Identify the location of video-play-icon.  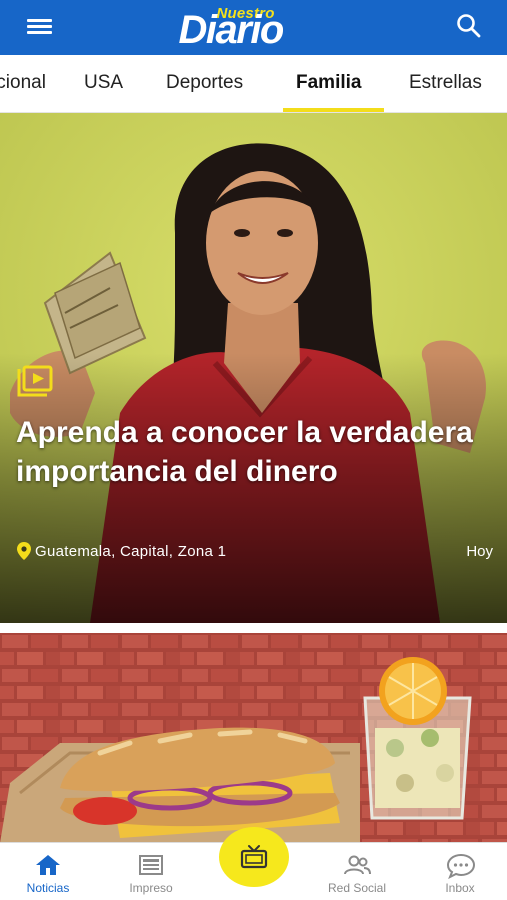
(35, 382).